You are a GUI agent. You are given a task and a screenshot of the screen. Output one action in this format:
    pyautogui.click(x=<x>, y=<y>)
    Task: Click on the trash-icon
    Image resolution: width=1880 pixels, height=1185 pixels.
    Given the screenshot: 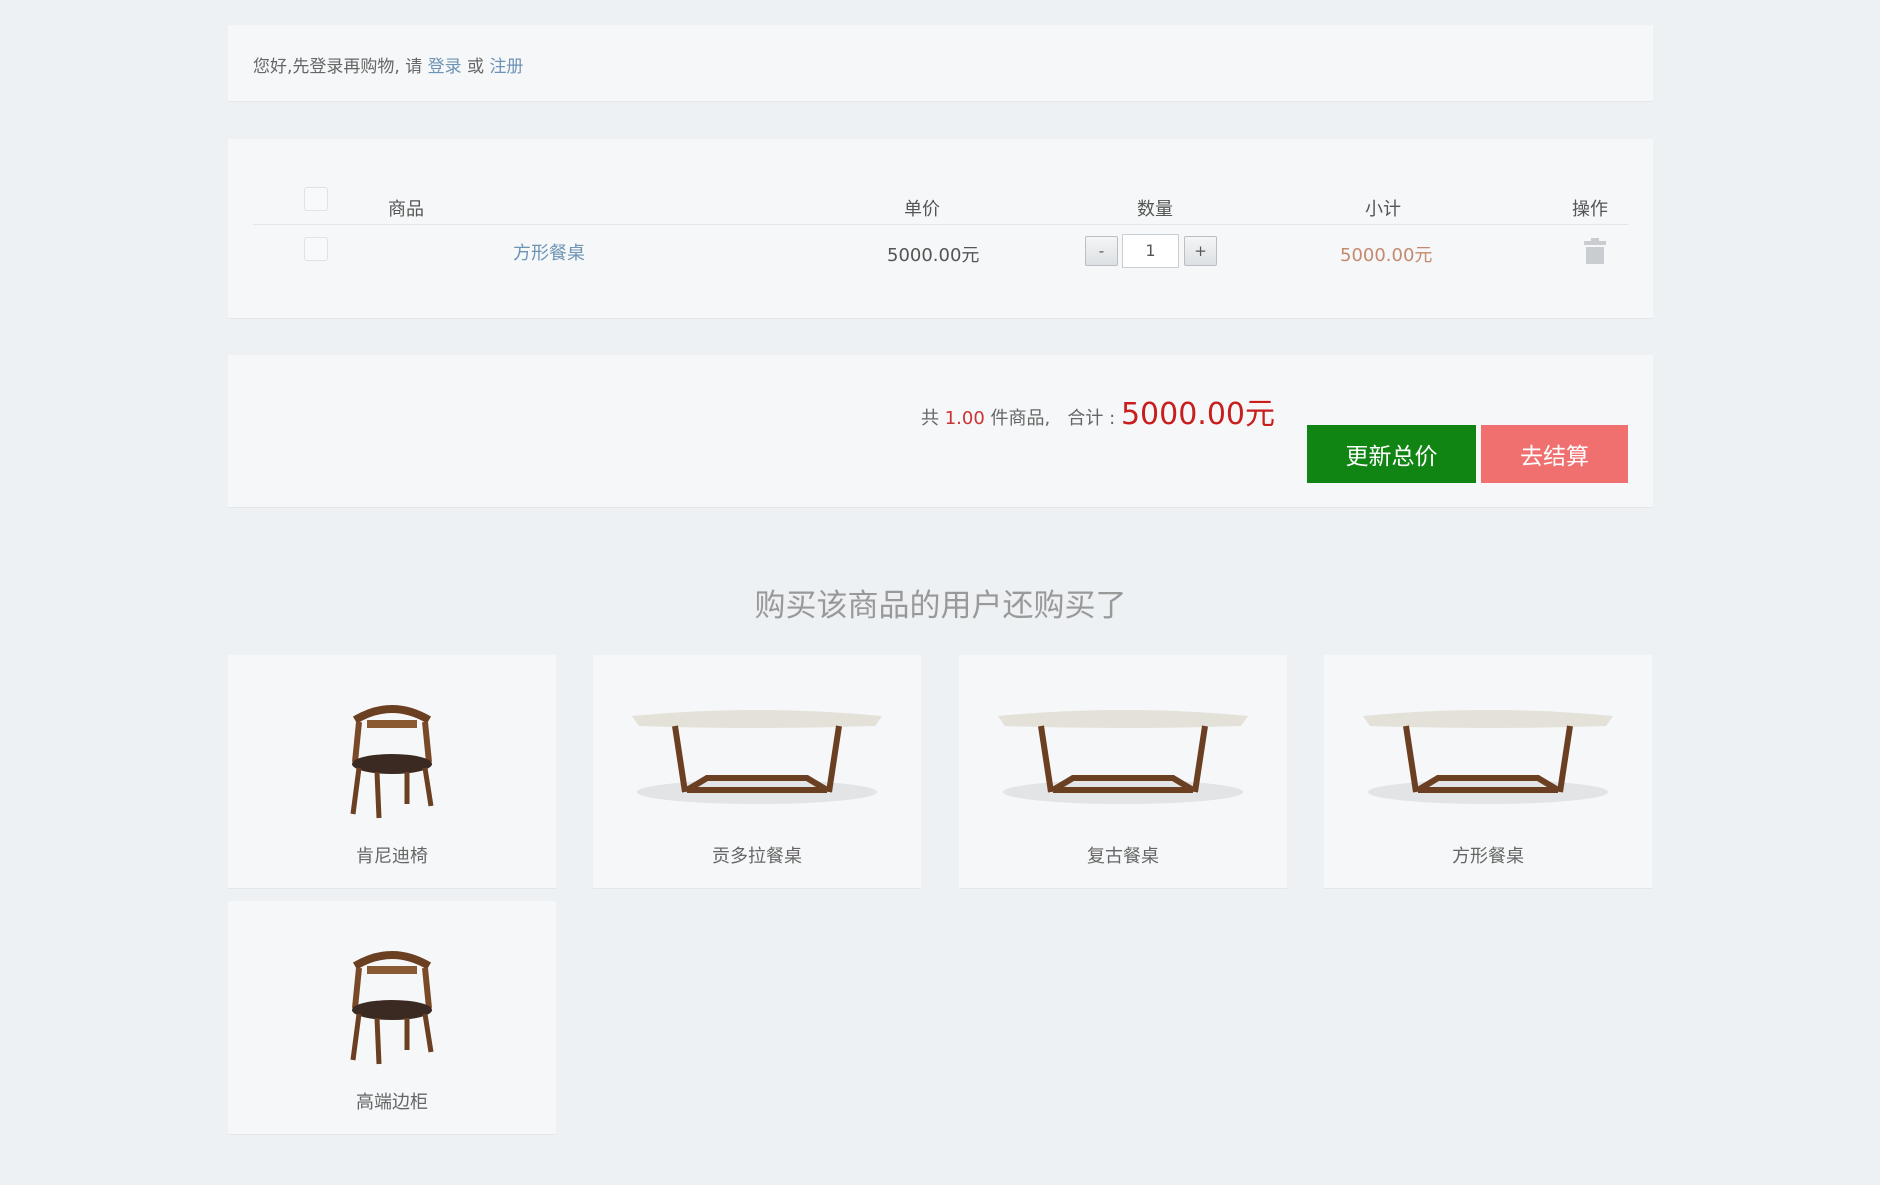 What is the action you would take?
    pyautogui.click(x=1595, y=251)
    